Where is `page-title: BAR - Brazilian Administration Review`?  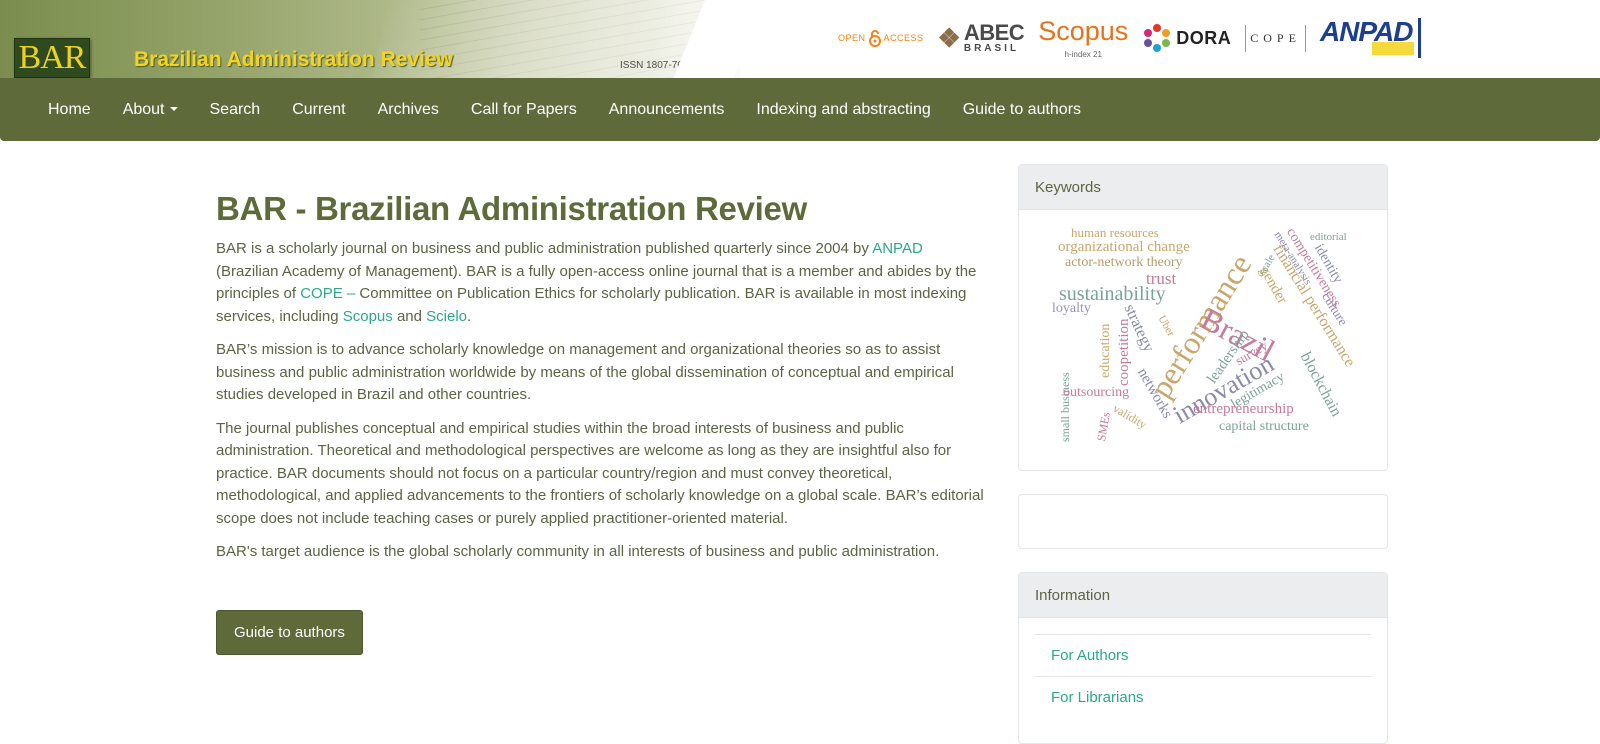 page-title: BAR - Brazilian Administration Review is located at coordinates (511, 208).